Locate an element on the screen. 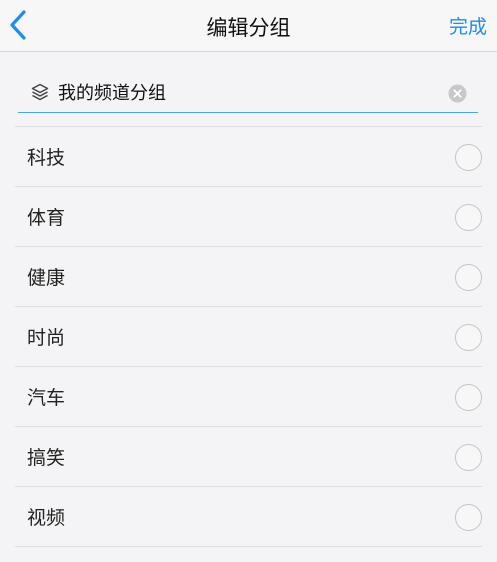 This screenshot has width=497, height=562. page-title: 编辑分组 is located at coordinates (248, 28).